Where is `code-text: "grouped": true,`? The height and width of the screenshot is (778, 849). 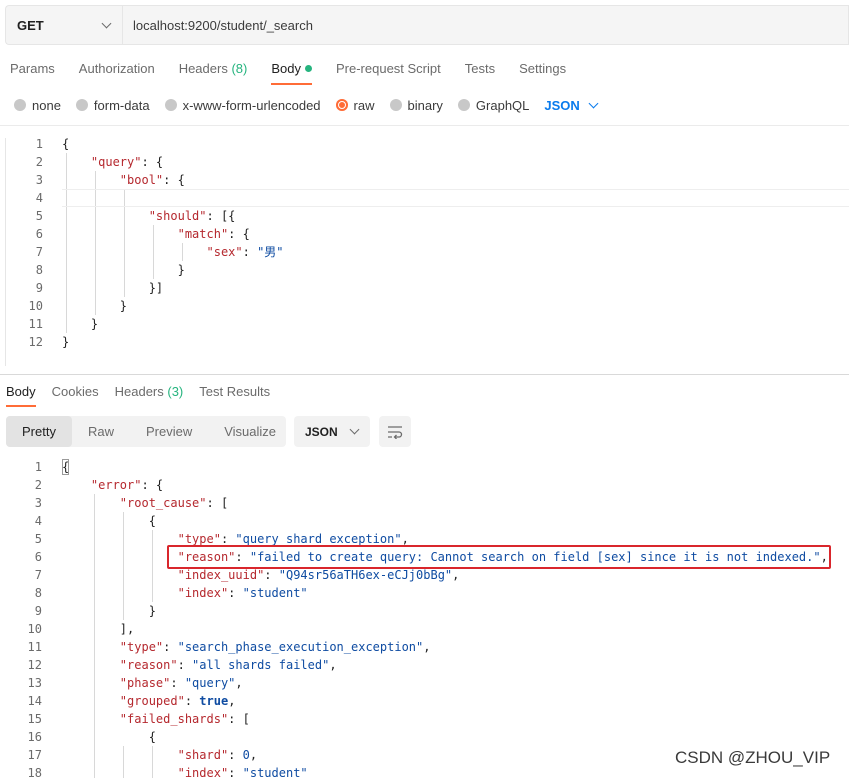 code-text: "grouped": true, is located at coordinates (177, 701).